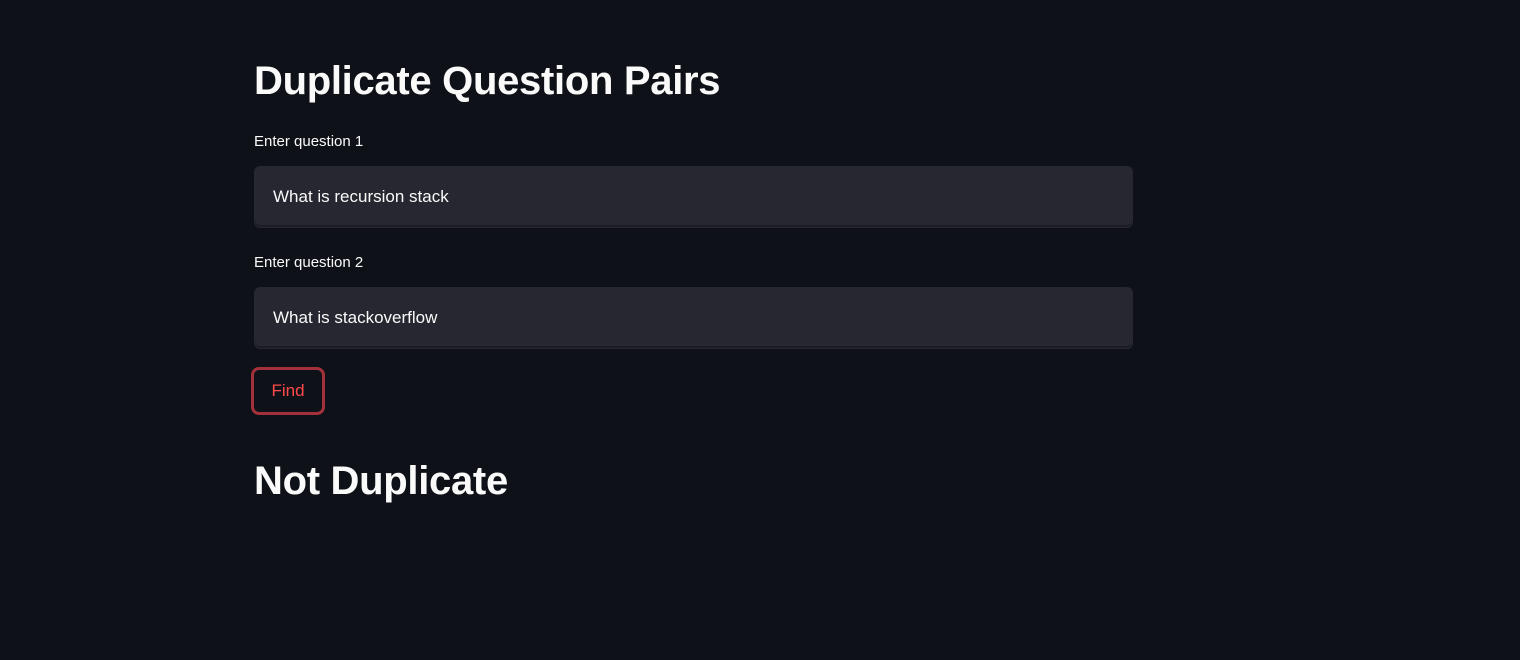  I want to click on question-2-input, so click(693, 318).